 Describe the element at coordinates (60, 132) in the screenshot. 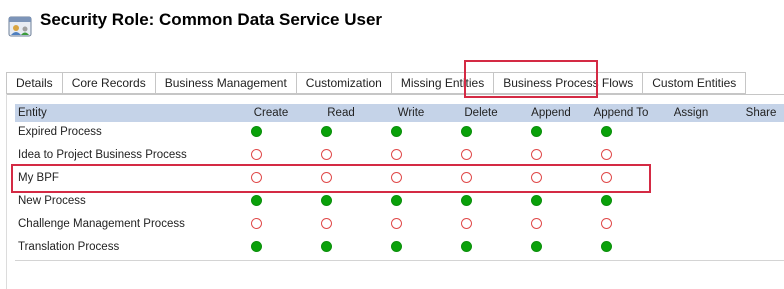

I see `entity-name: Expired Process` at that location.